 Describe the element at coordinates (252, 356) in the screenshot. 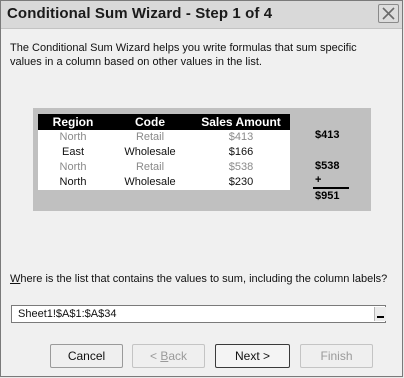

I see `next-button: Next >` at that location.